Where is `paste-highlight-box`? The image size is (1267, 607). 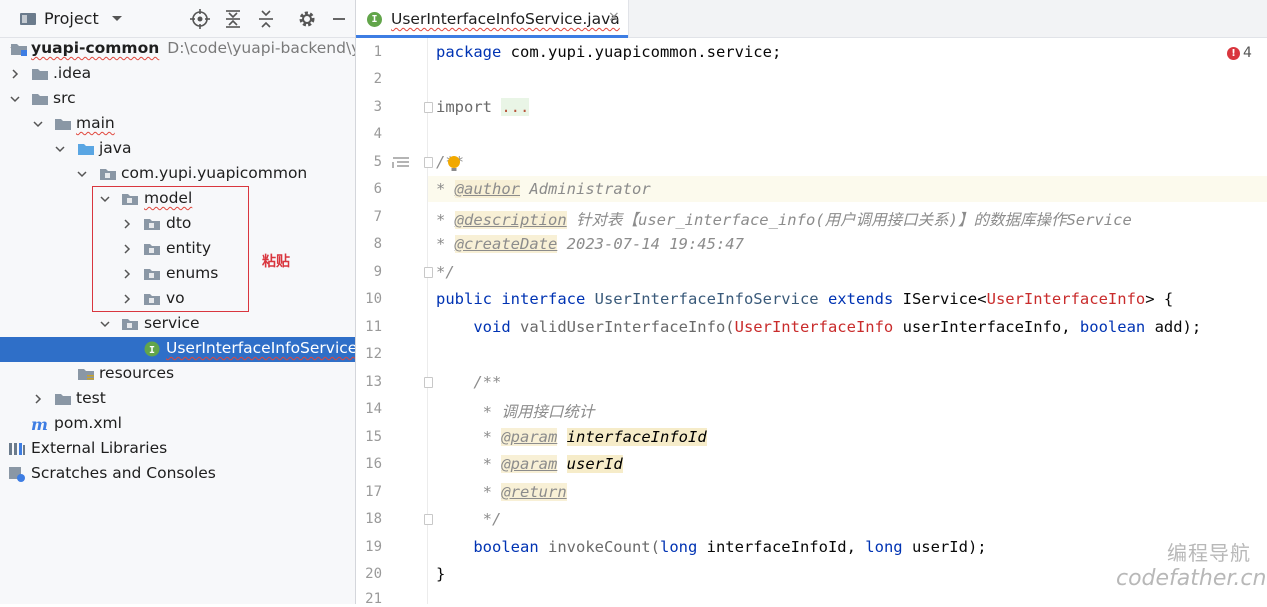
paste-highlight-box is located at coordinates (170, 249).